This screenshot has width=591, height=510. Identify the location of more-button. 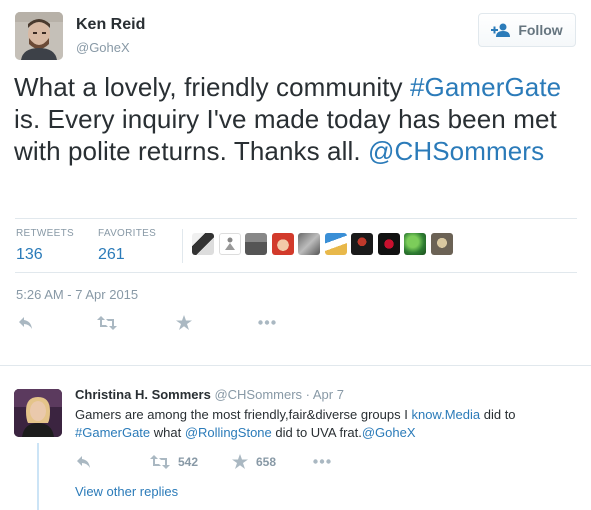
(267, 322).